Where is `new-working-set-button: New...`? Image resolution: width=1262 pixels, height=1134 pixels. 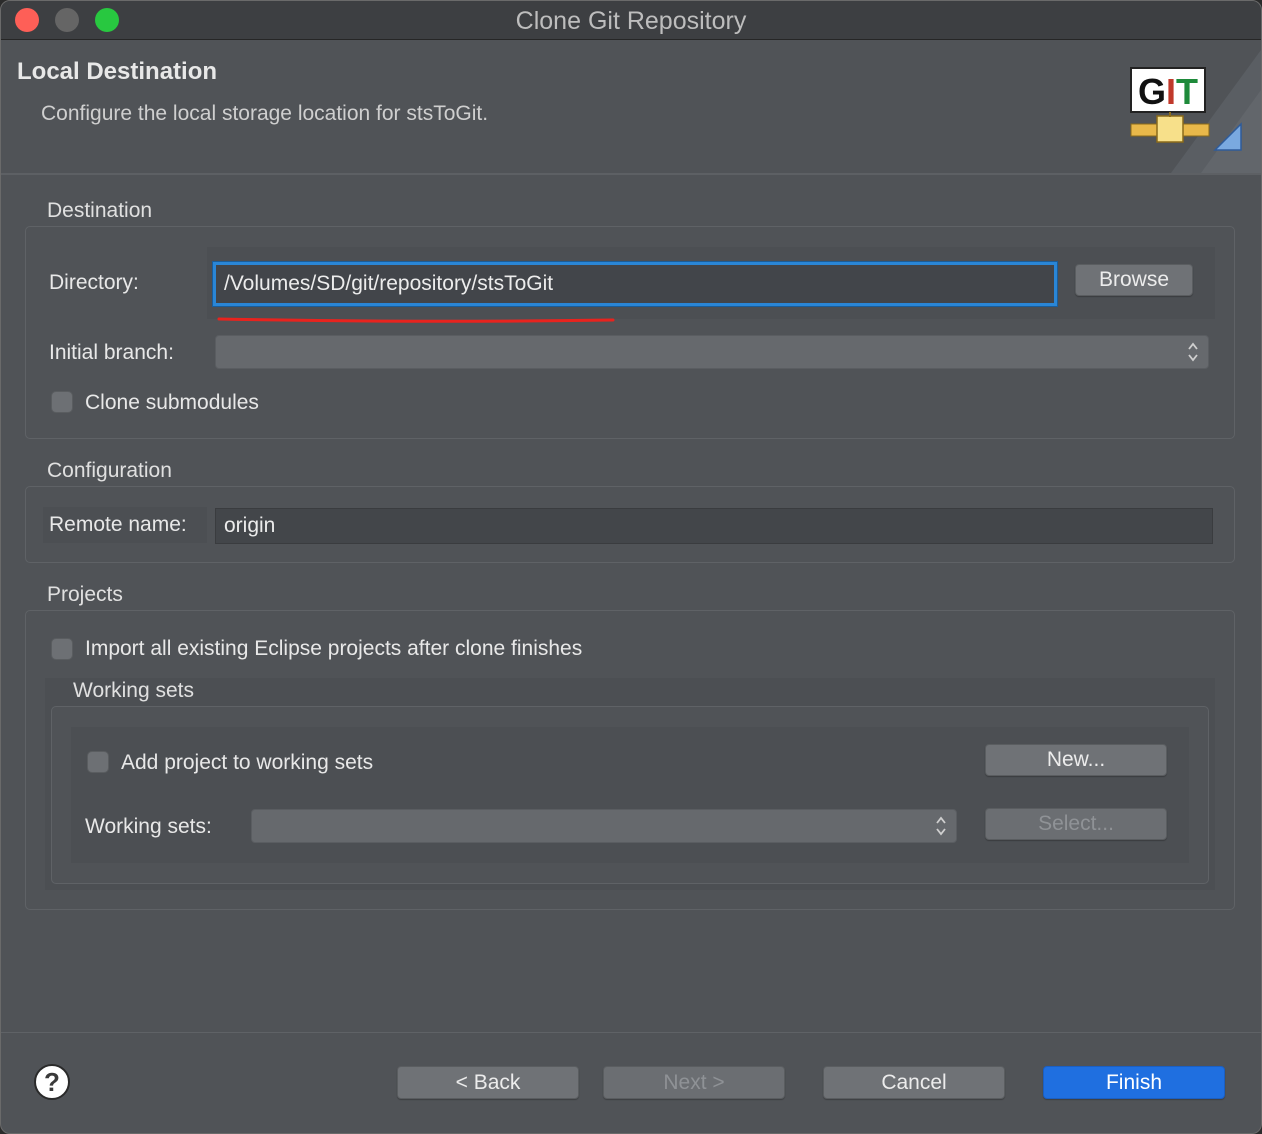 new-working-set-button: New... is located at coordinates (1076, 760).